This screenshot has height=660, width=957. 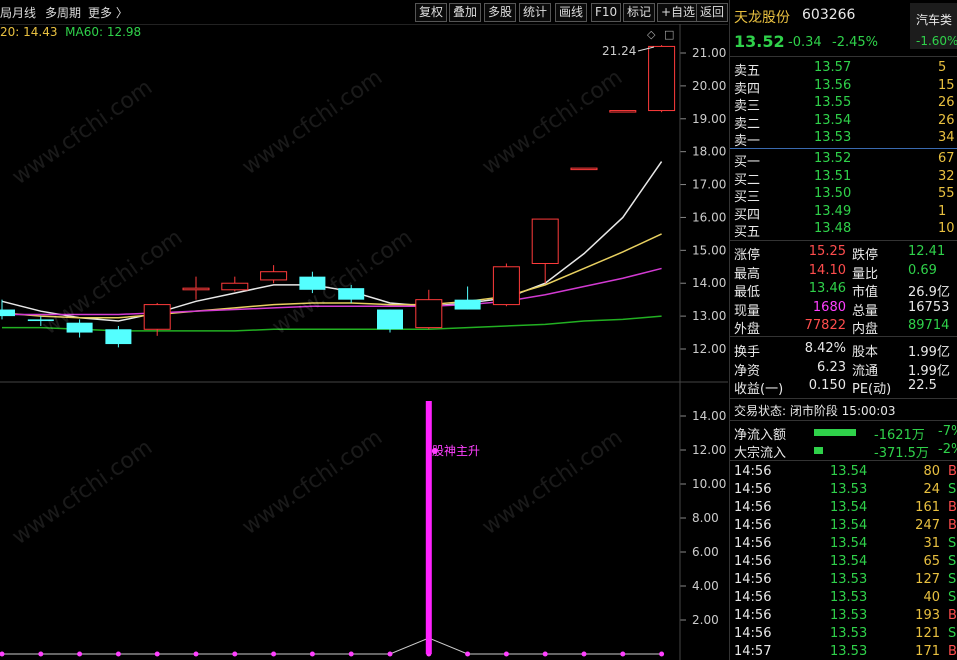 I want to click on back-button: 返回, so click(x=712, y=12).